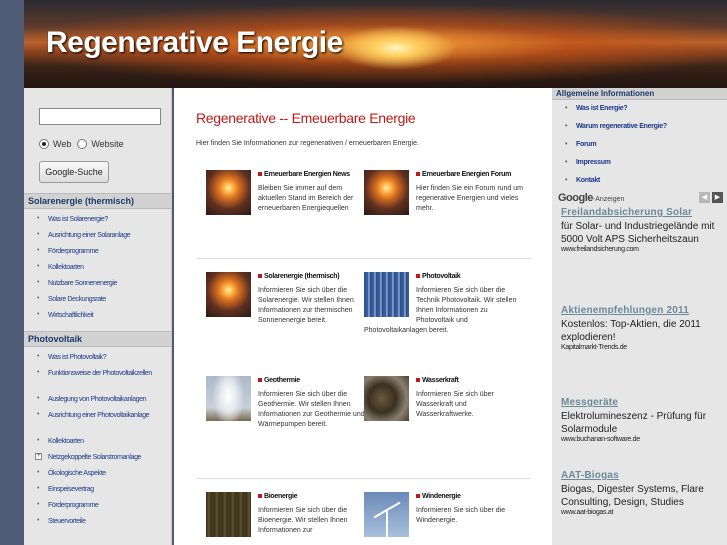  What do you see at coordinates (228, 192) in the screenshot?
I see `news-thumbnail` at bounding box center [228, 192].